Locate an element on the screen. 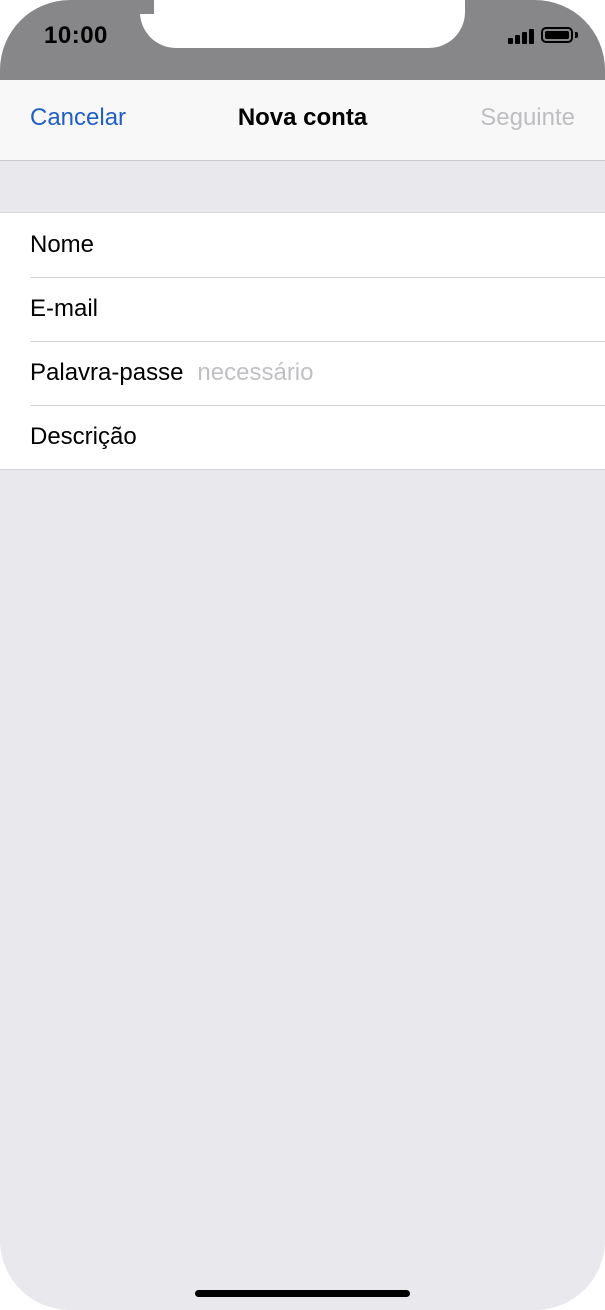 Image resolution: width=605 pixels, height=1310 pixels. battery-level-fill is located at coordinates (557, 35).